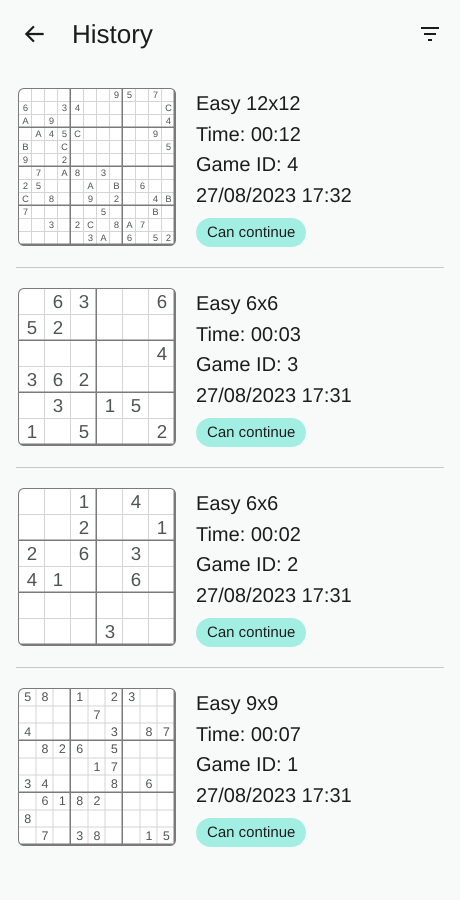 This screenshot has width=460, height=900. What do you see at coordinates (247, 765) in the screenshot?
I see `game-id: Game ID: 1` at bounding box center [247, 765].